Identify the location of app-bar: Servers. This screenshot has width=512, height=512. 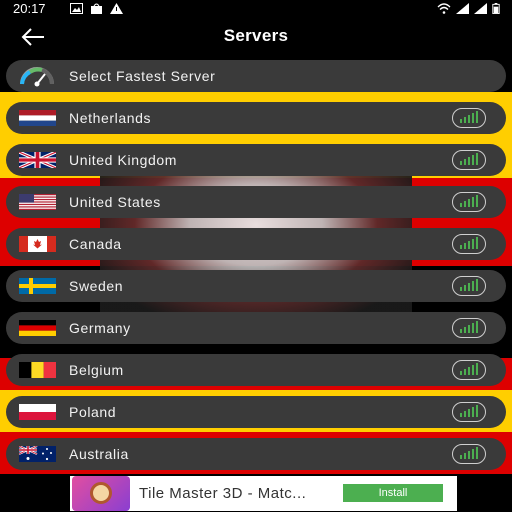
(256, 37).